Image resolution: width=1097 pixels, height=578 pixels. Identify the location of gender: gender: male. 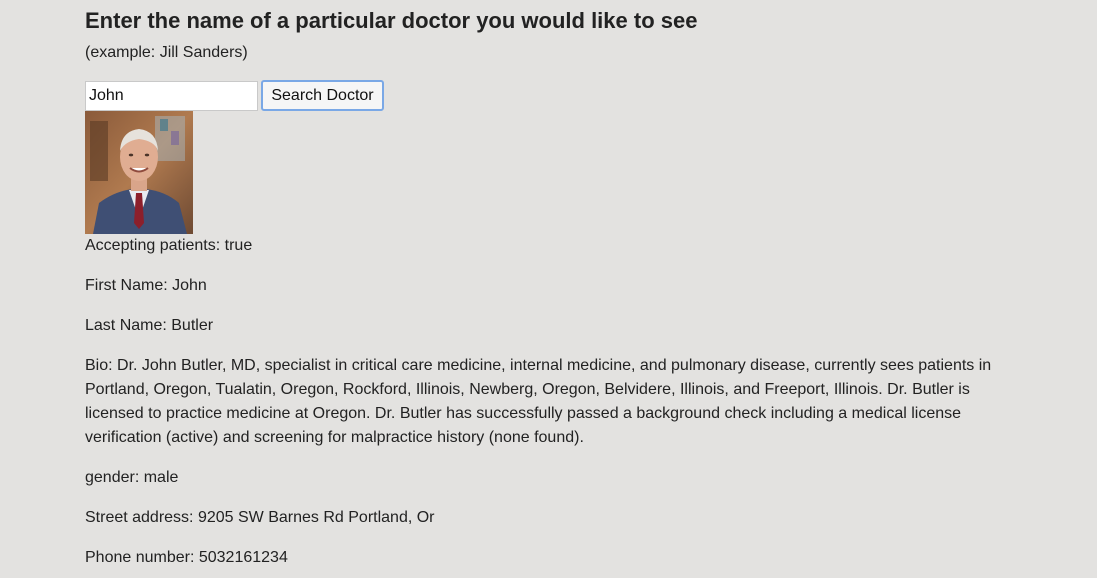
(132, 477).